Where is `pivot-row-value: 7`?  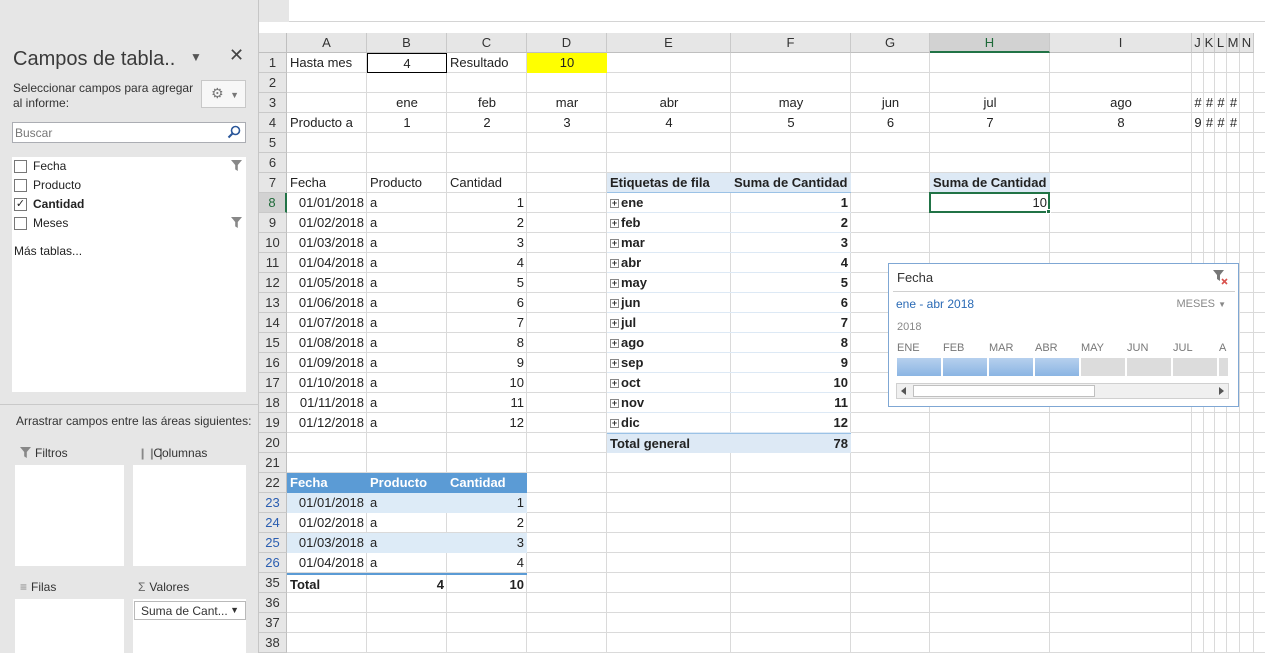 pivot-row-value: 7 is located at coordinates (791, 323).